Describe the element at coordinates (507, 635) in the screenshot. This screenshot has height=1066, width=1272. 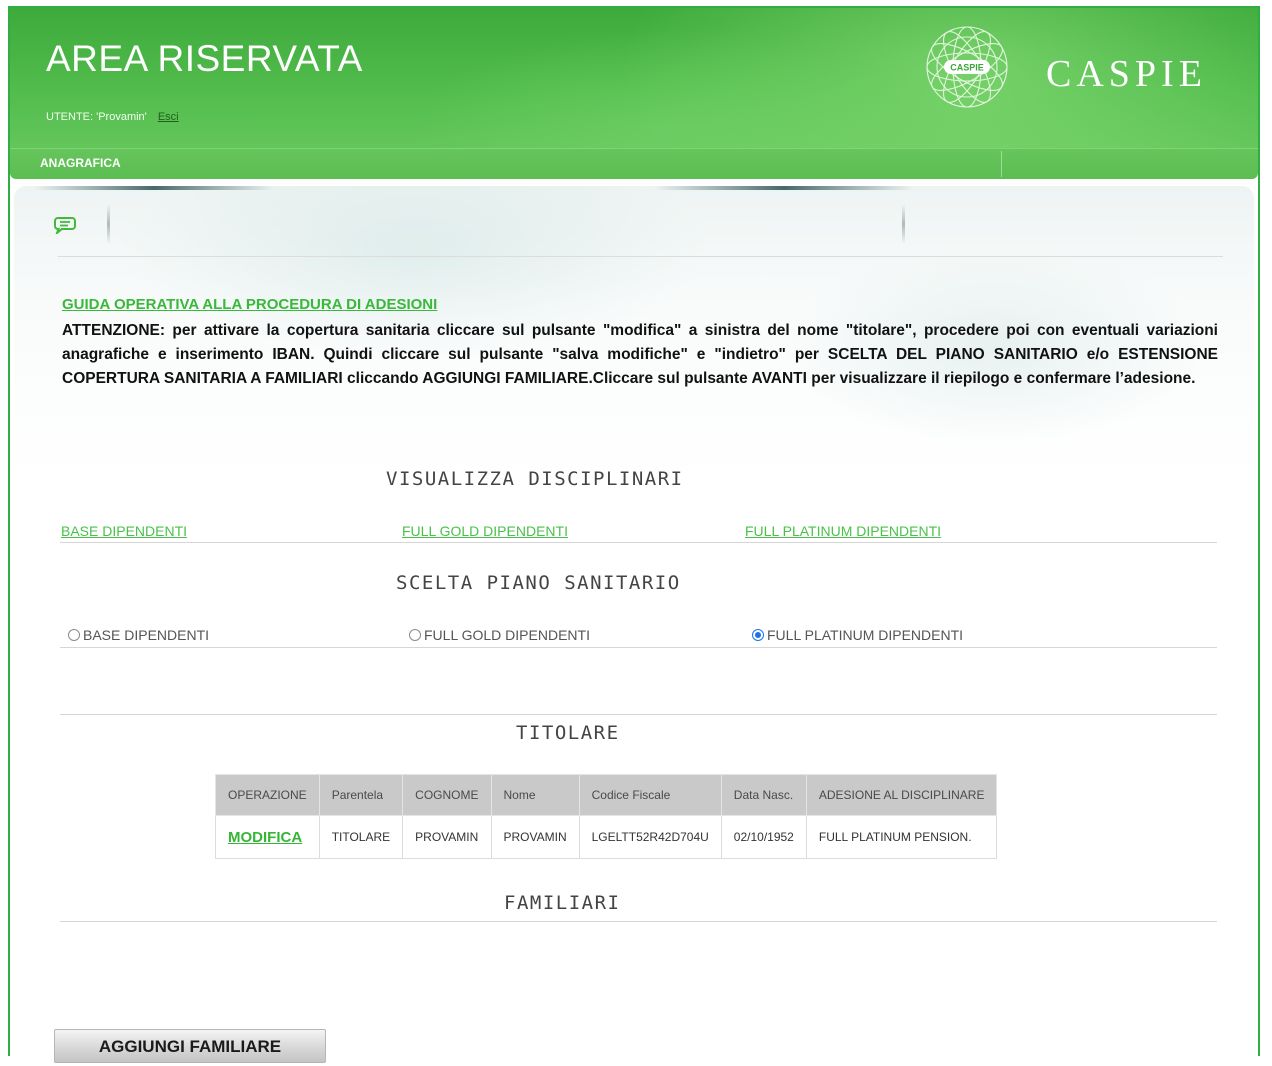
I see `radio-label-gold: FULL GOLD DIPENDENTI` at that location.